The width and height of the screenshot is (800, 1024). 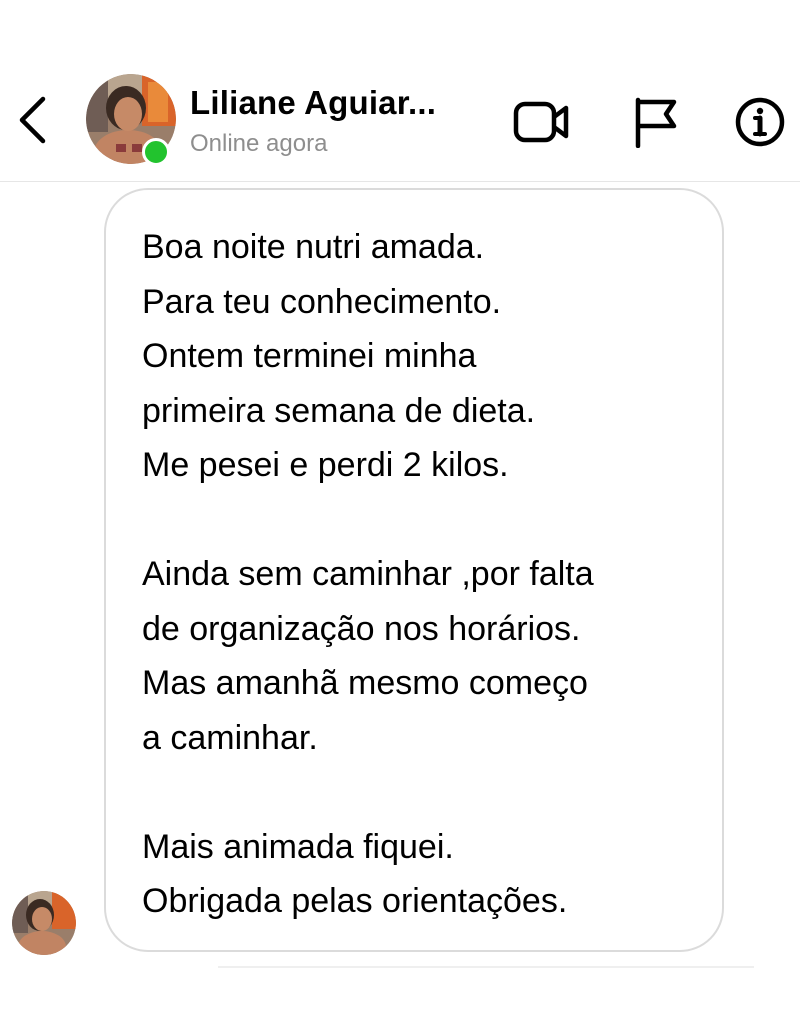 I want to click on video-call-button, so click(x=542, y=122).